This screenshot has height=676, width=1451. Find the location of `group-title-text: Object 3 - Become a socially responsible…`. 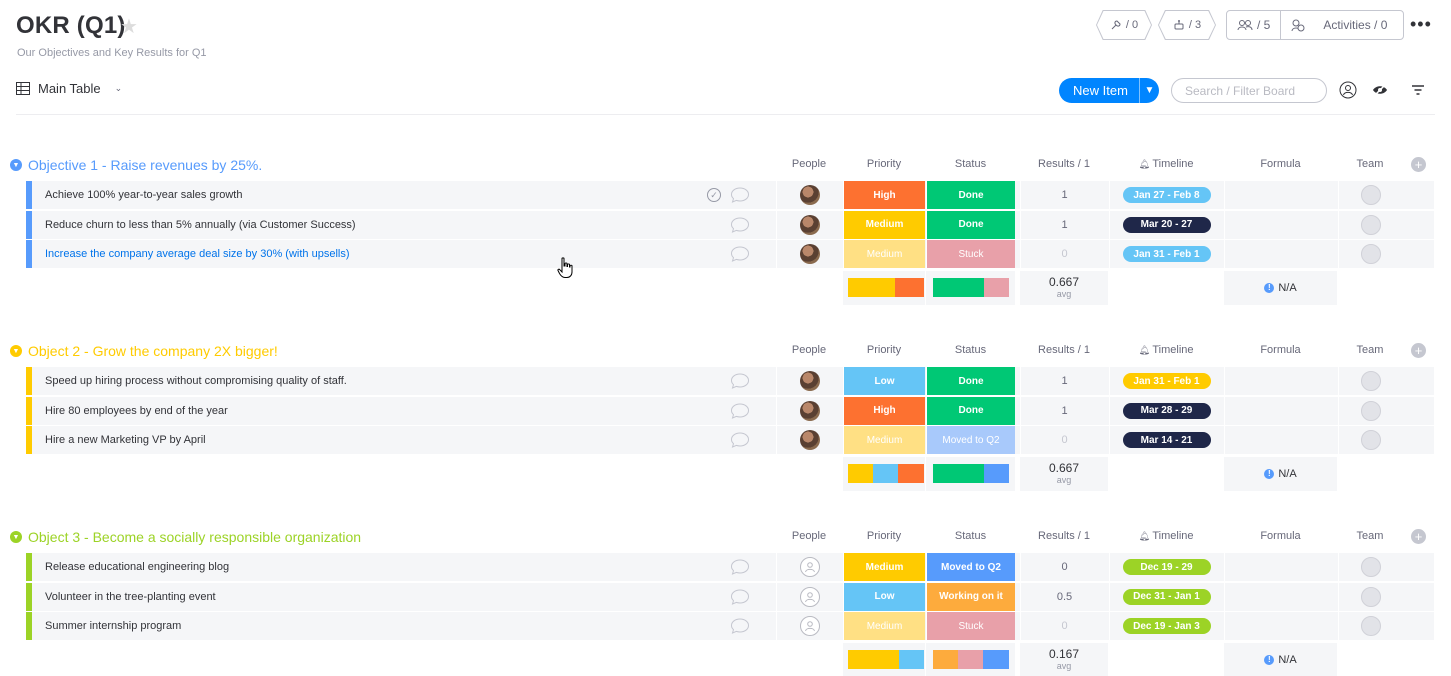

group-title-text: Object 3 - Become a socially responsible… is located at coordinates (194, 537).